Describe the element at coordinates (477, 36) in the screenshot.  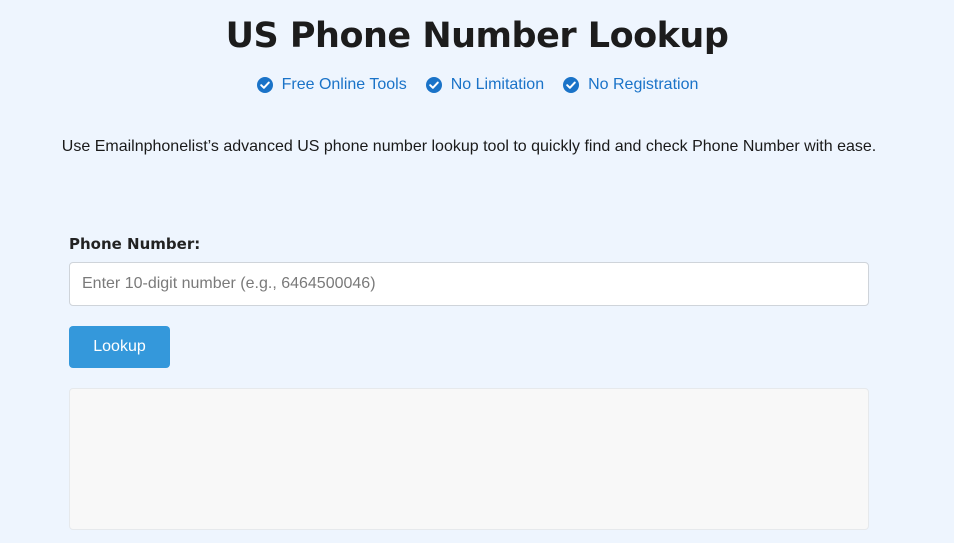
I see `page-title: US Phone Number Lookup` at that location.